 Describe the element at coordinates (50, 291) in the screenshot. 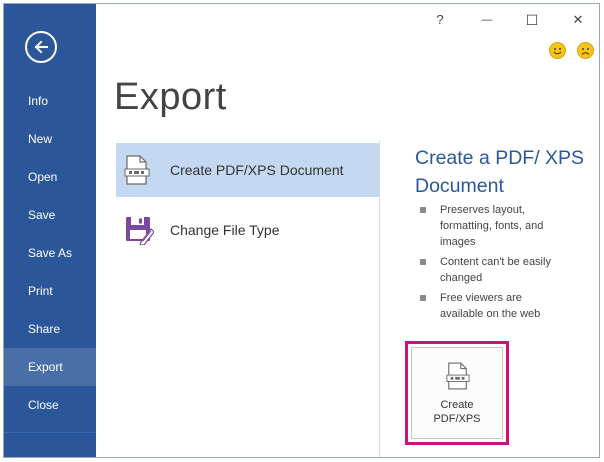

I see `sidebar-item-print: Print` at that location.